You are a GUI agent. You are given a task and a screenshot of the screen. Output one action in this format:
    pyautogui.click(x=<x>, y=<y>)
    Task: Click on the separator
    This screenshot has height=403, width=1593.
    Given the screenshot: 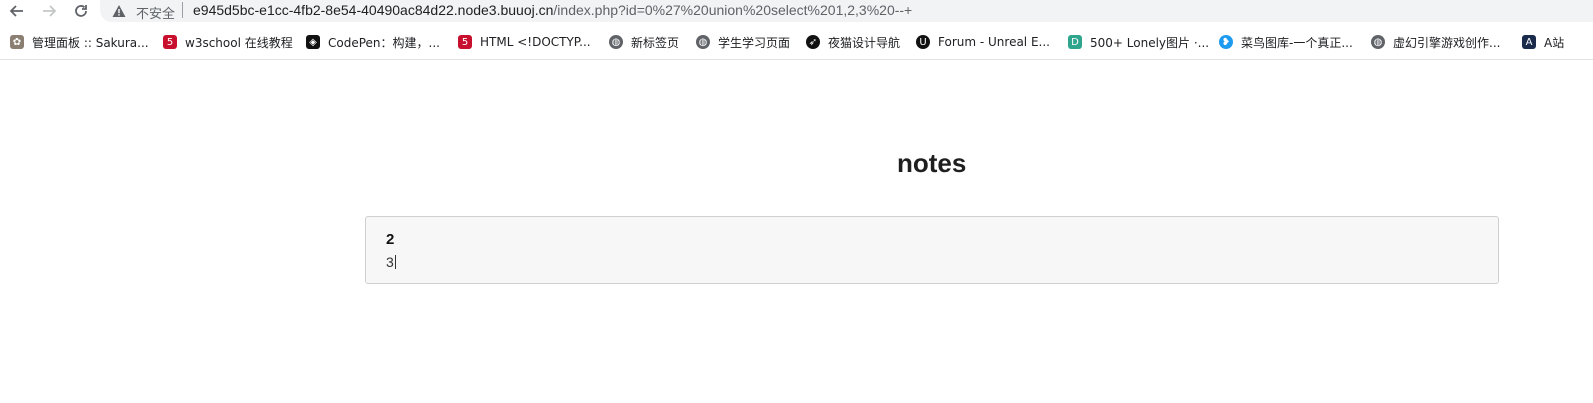 What is the action you would take?
    pyautogui.click(x=182, y=10)
    